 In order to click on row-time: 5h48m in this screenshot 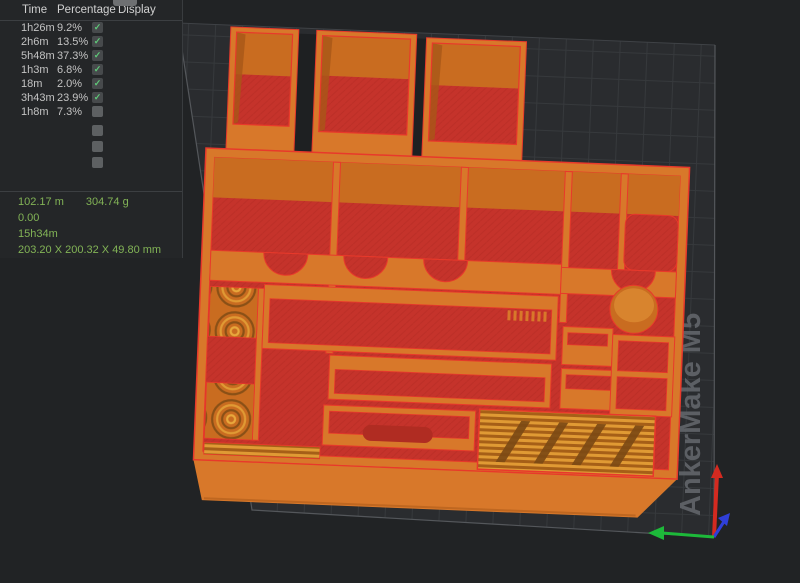, I will do `click(38, 56)`.